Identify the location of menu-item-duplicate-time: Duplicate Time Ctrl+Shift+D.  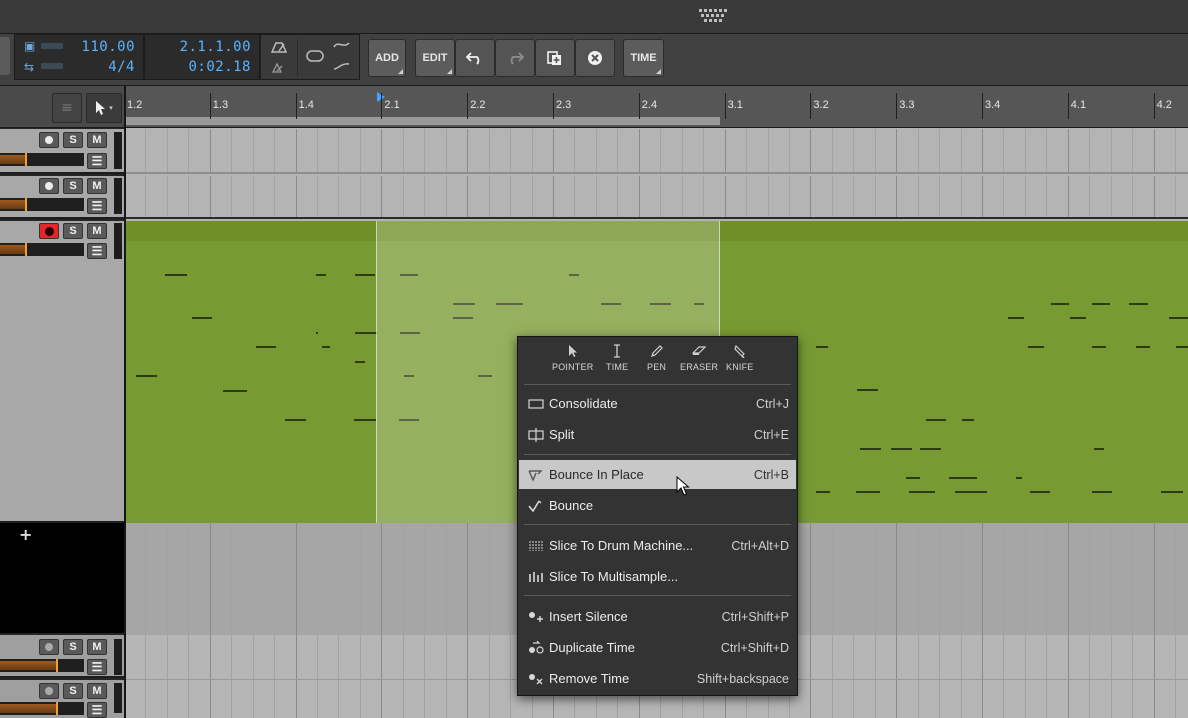
(657, 647).